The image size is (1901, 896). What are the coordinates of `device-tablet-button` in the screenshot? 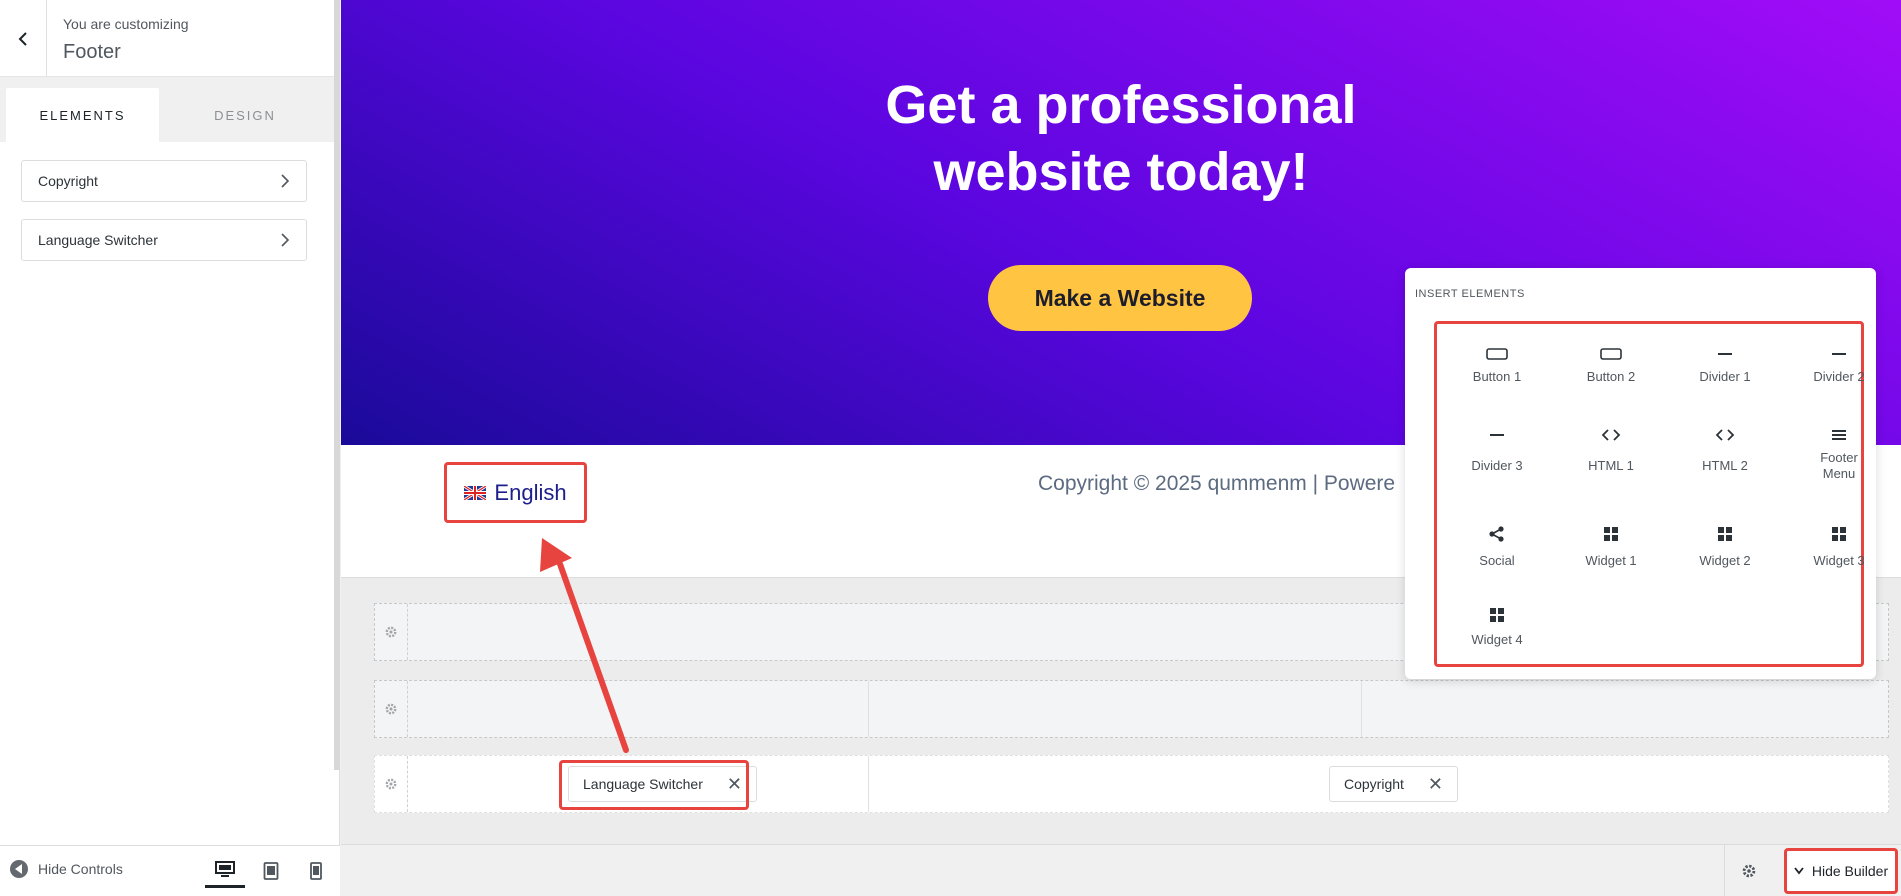 It's located at (271, 871).